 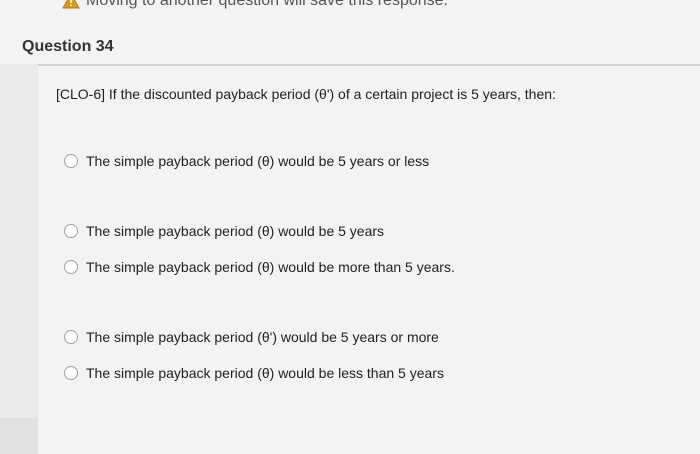 I want to click on left-sidebar-strip, so click(x=19, y=259).